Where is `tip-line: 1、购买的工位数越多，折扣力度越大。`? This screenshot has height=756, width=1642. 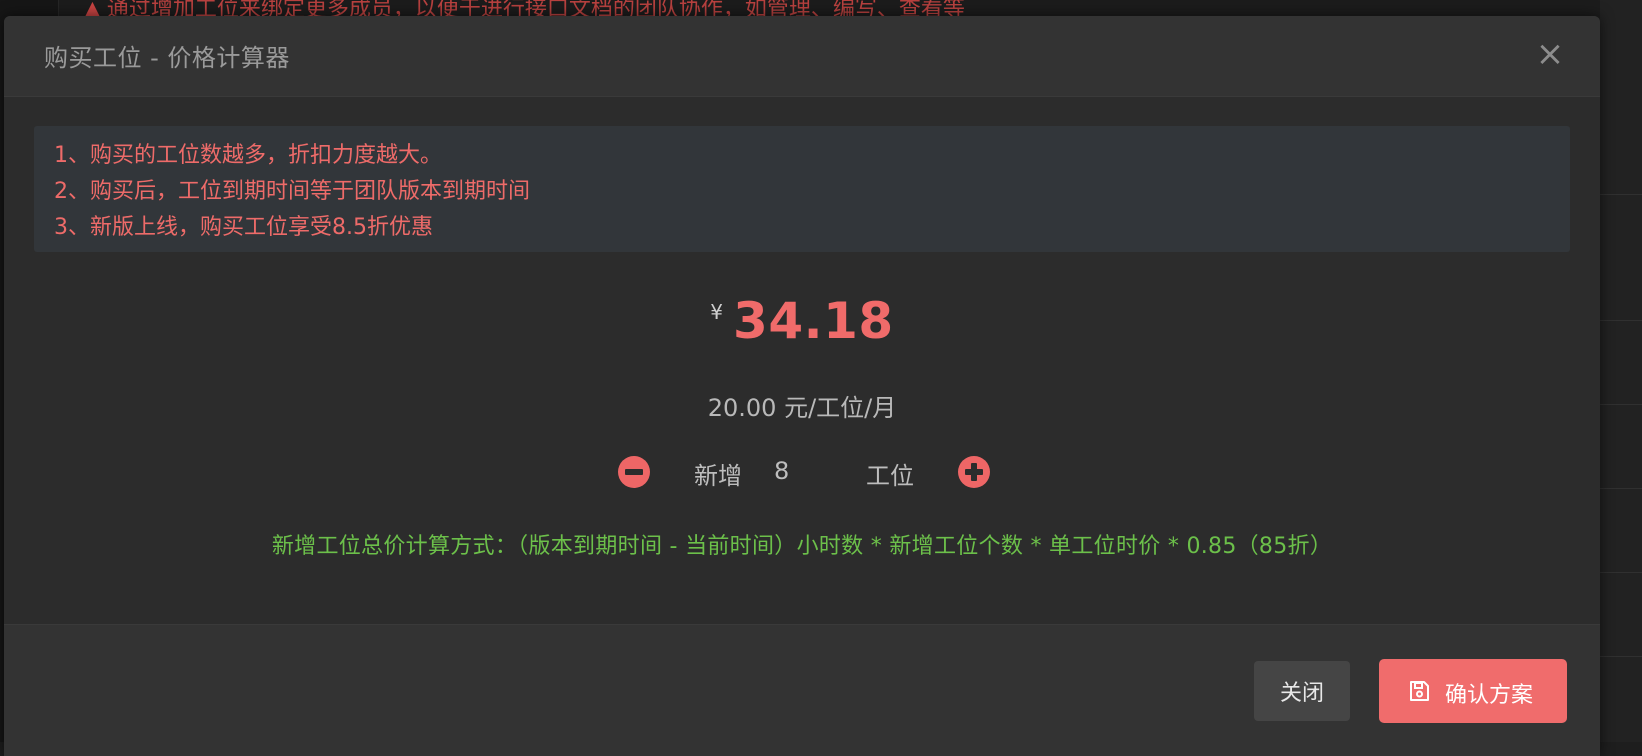
tip-line: 1、购买的工位数越多，折扣力度越大。 is located at coordinates (802, 156).